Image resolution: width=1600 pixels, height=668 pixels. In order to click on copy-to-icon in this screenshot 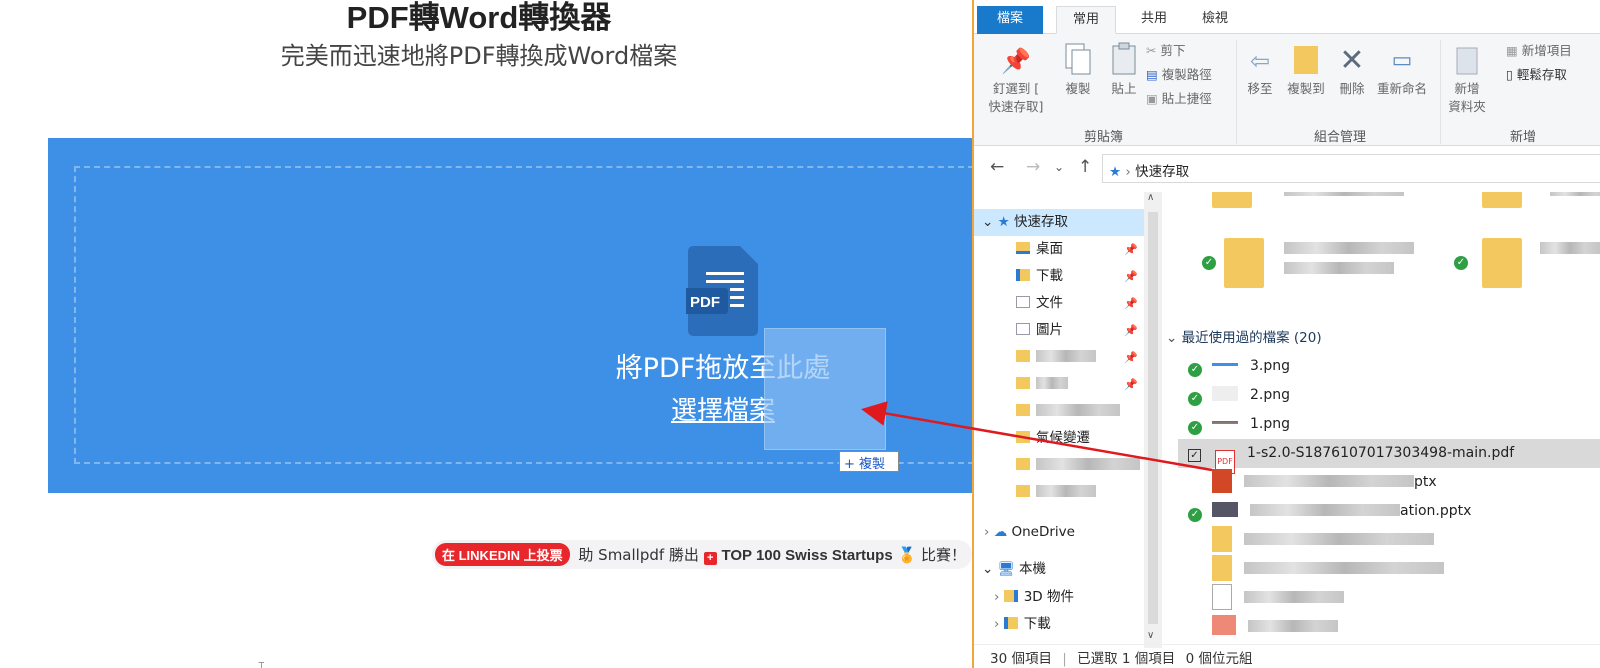, I will do `click(1306, 61)`.